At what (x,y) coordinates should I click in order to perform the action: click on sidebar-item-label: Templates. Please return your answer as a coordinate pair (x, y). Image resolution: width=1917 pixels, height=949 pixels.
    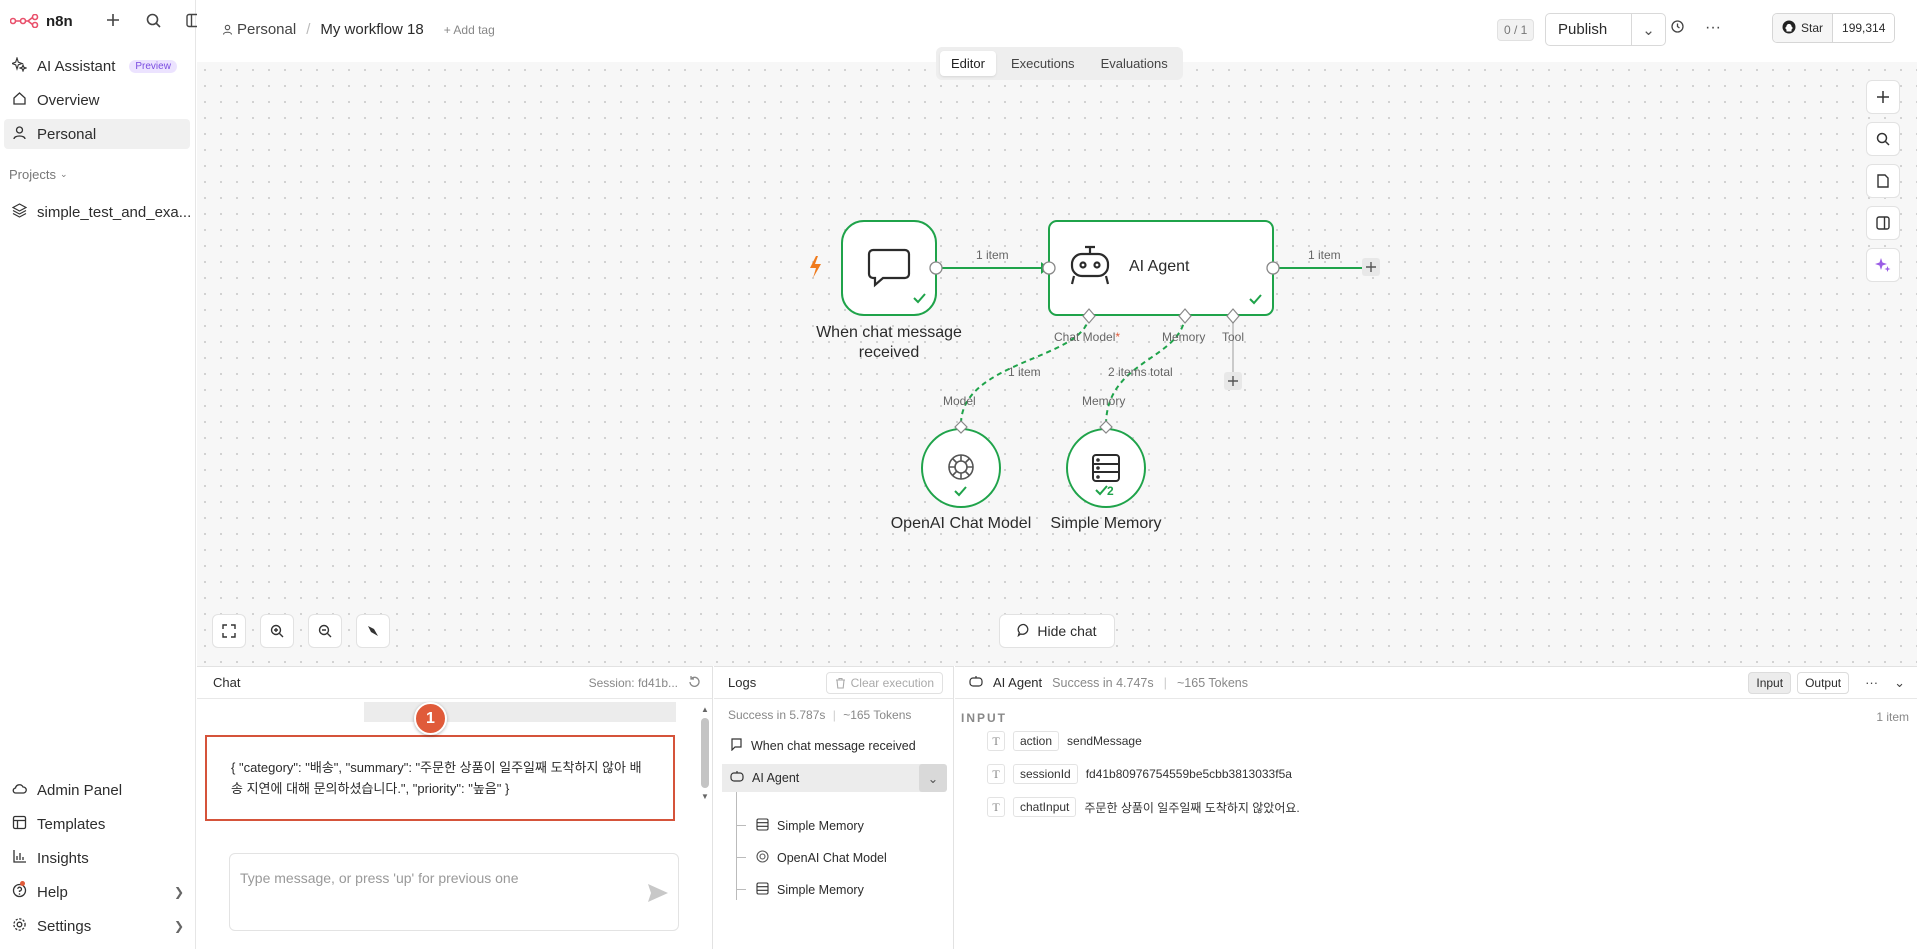
    Looking at the image, I should click on (71, 824).